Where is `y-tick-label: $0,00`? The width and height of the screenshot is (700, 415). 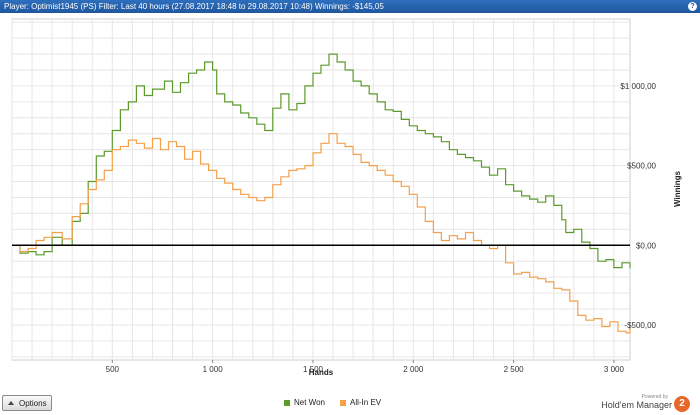
y-tick-label: $0,00 is located at coordinates (646, 245).